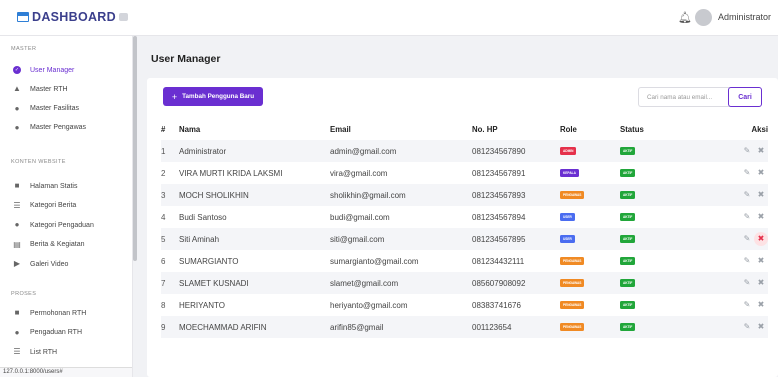  What do you see at coordinates (48, 245) in the screenshot?
I see `sidebar-item-berita-kegiatan: ▤ Berita & Kegiatan` at bounding box center [48, 245].